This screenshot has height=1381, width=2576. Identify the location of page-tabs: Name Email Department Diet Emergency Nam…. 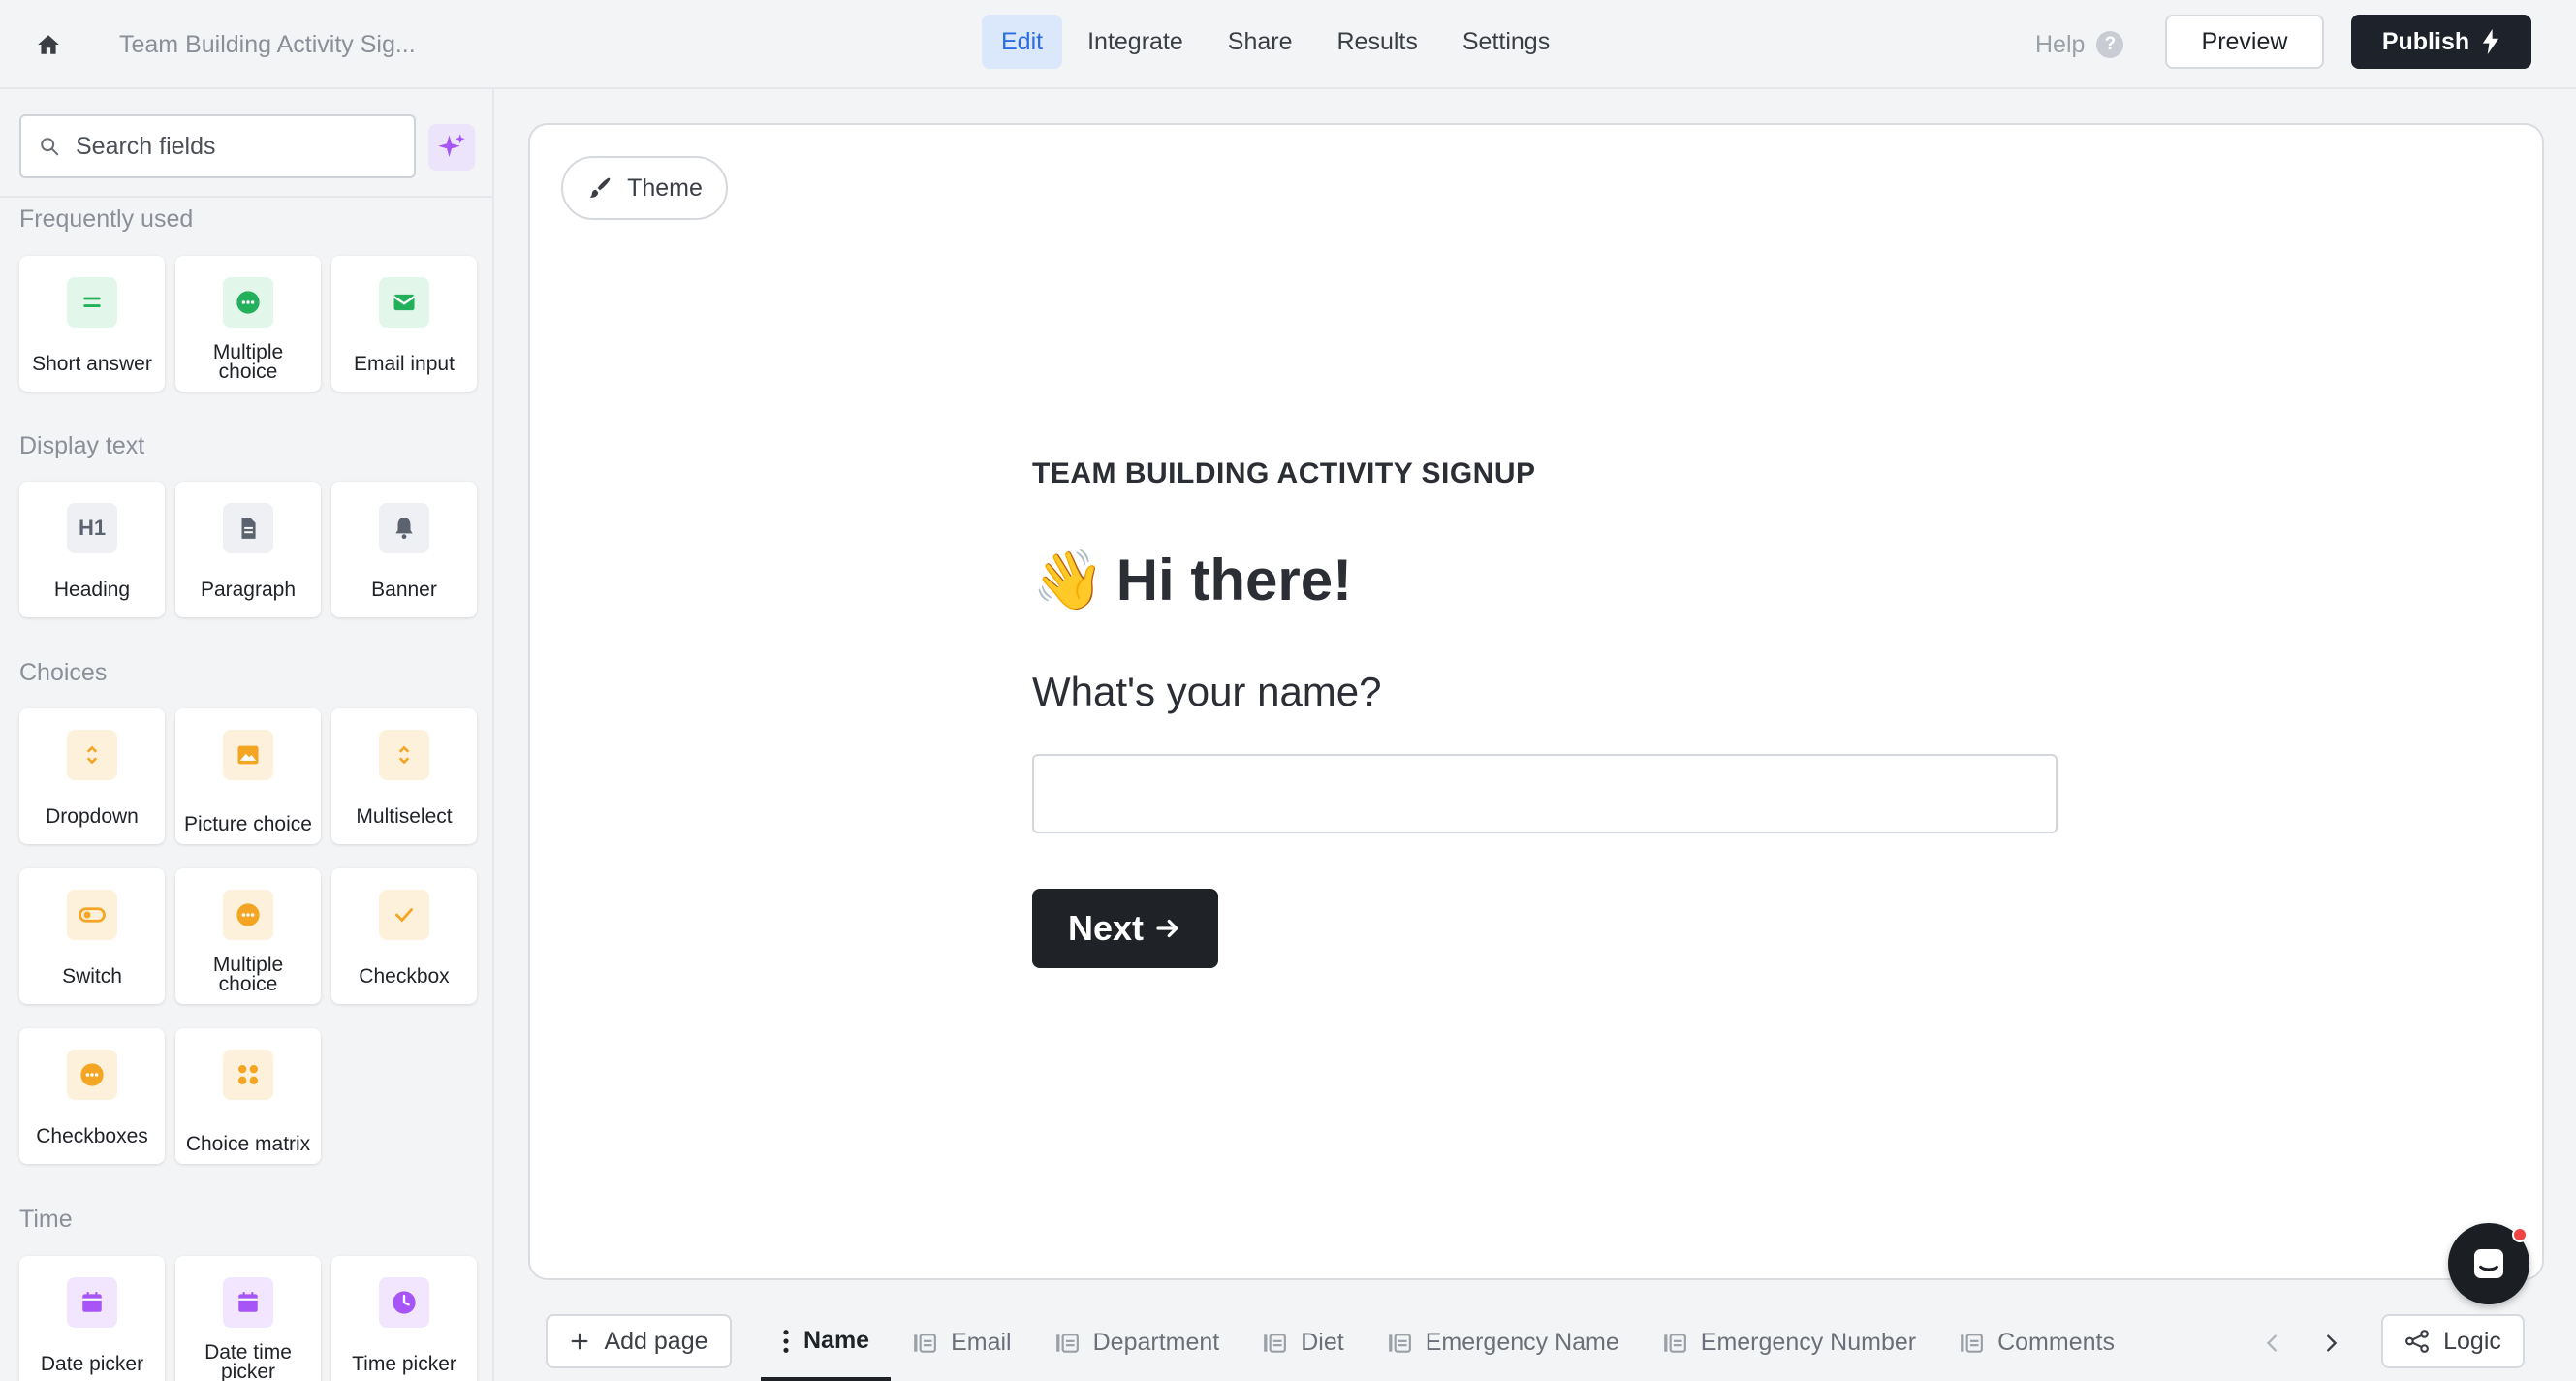
(1448, 1342).